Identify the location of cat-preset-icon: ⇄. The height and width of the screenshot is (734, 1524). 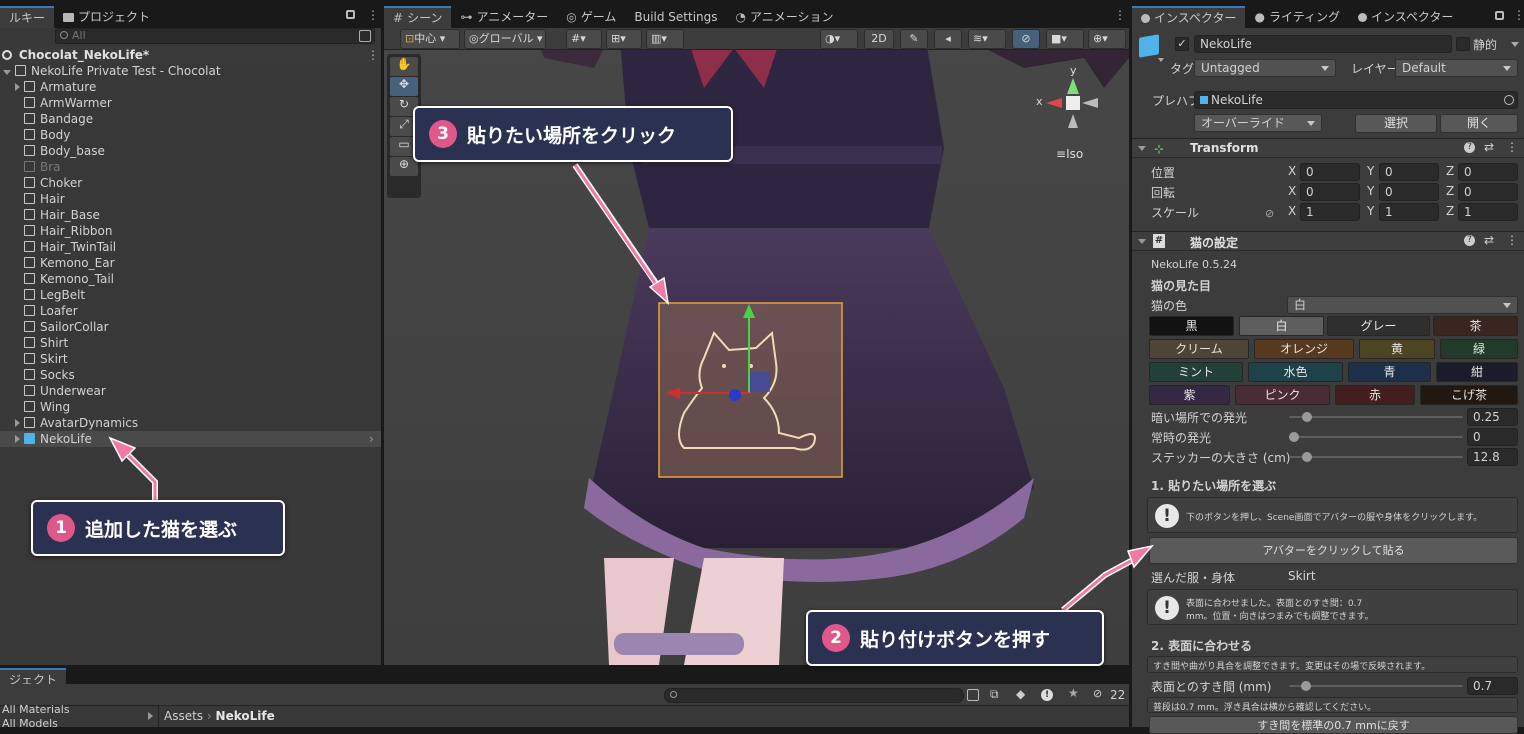
(1489, 240).